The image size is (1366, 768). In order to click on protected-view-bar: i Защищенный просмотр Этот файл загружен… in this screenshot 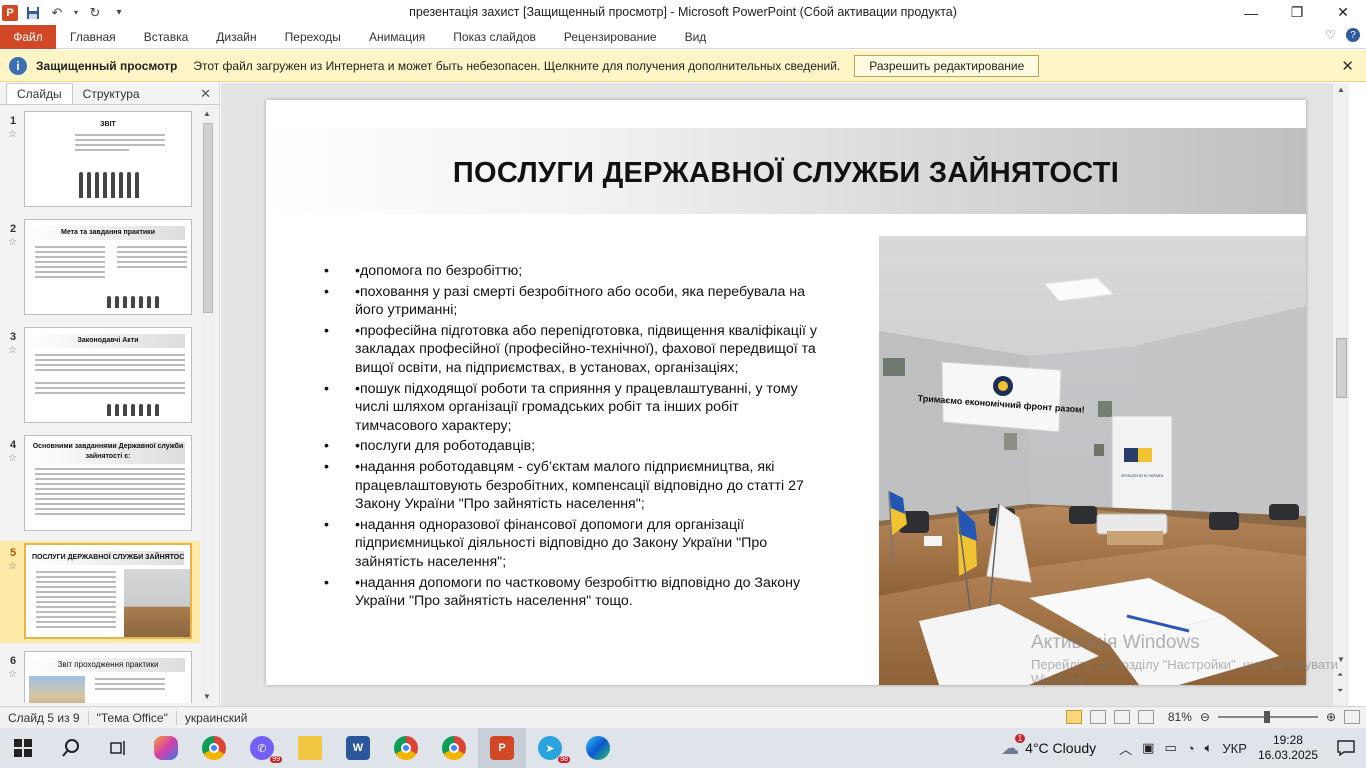, I will do `click(683, 66)`.